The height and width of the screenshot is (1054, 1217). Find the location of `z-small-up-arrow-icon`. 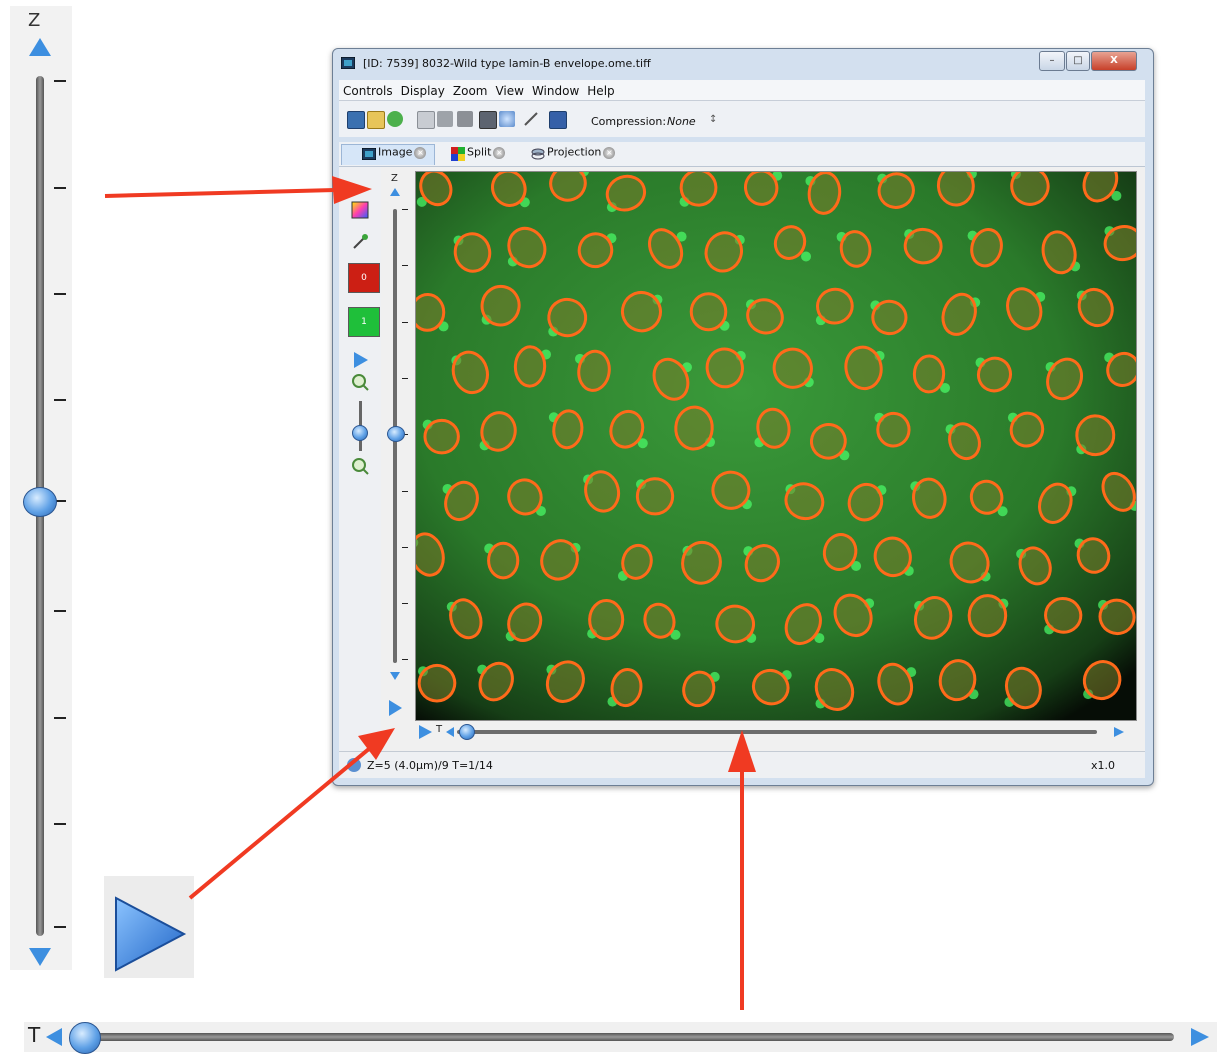

z-small-up-arrow-icon is located at coordinates (395, 192).